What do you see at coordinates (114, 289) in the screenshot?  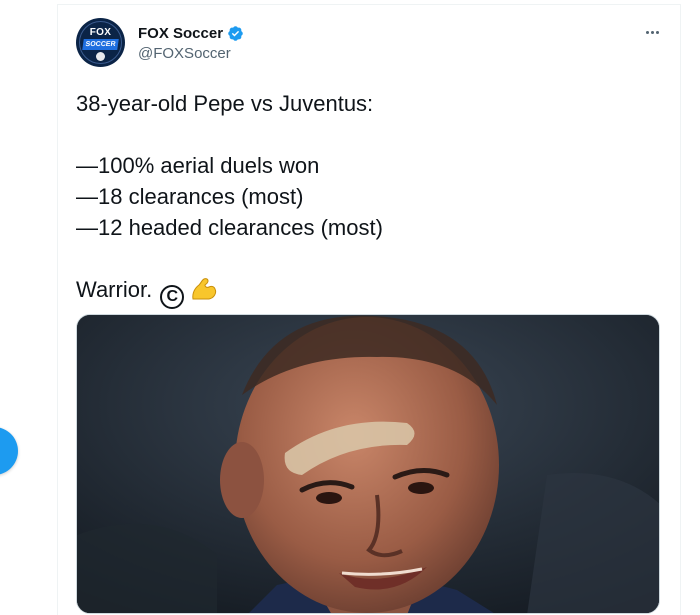 I see `tweet-line: Warrior.` at bounding box center [114, 289].